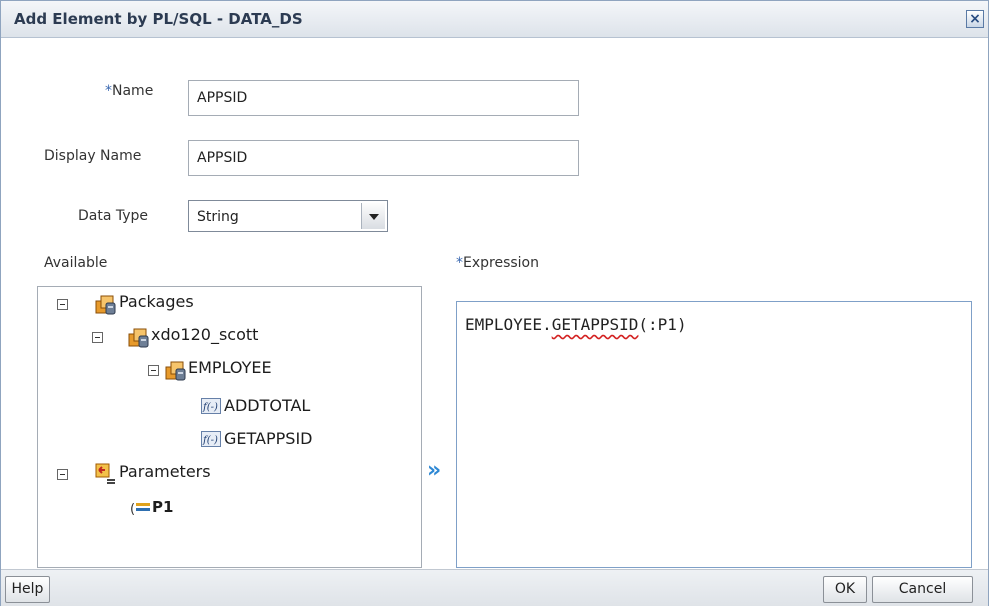 This screenshot has width=989, height=606. What do you see at coordinates (162, 507) in the screenshot?
I see `tree-node-parameter: P1` at bounding box center [162, 507].